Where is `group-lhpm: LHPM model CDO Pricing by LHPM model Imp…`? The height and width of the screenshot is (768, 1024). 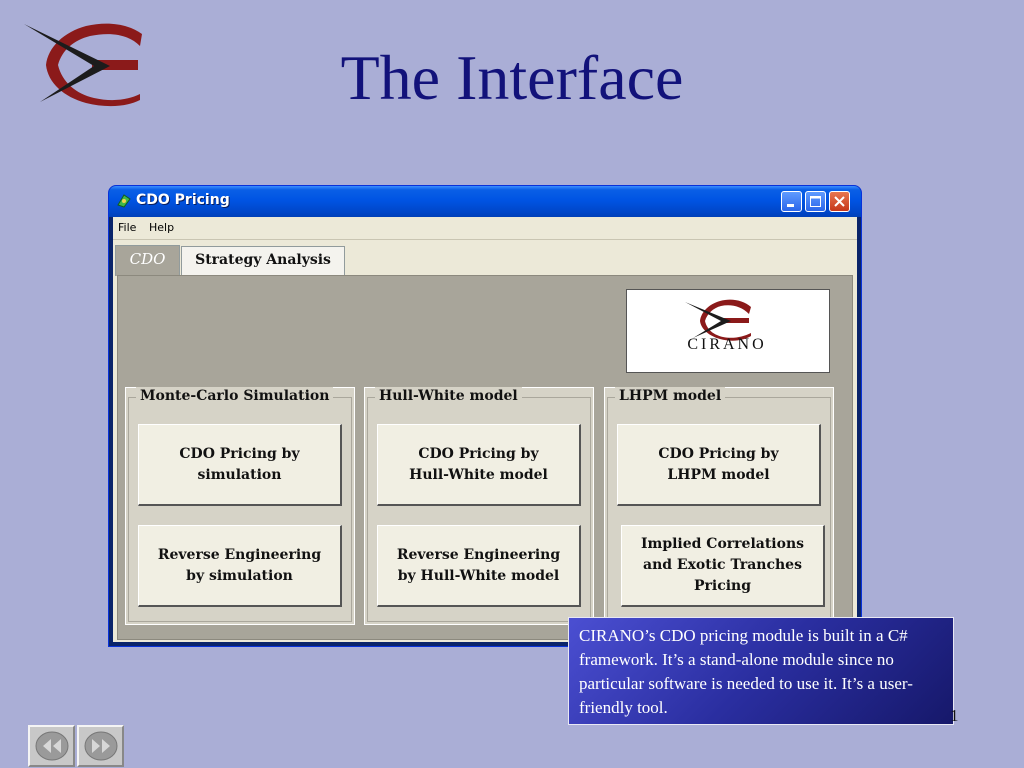 group-lhpm: LHPM model CDO Pricing by LHPM model Imp… is located at coordinates (719, 506).